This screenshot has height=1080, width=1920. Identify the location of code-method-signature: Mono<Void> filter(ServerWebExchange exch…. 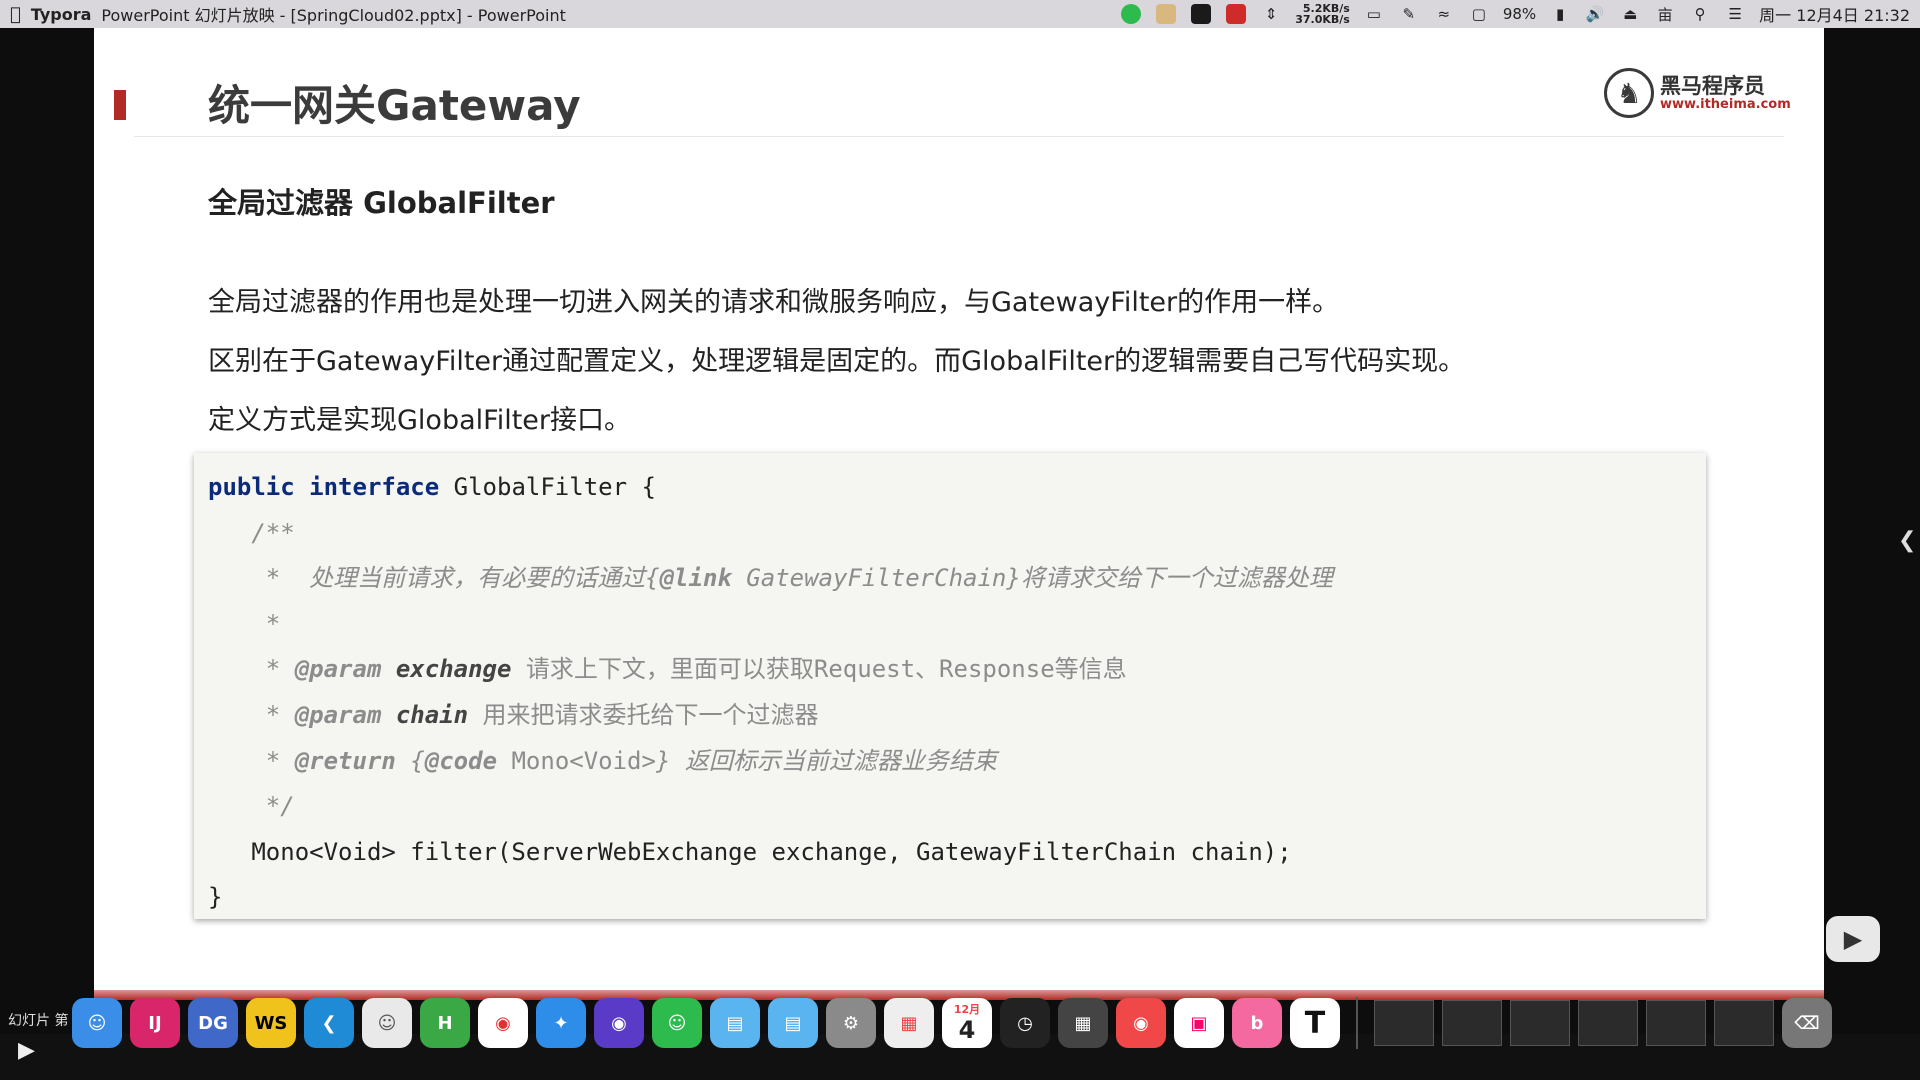
(750, 851).